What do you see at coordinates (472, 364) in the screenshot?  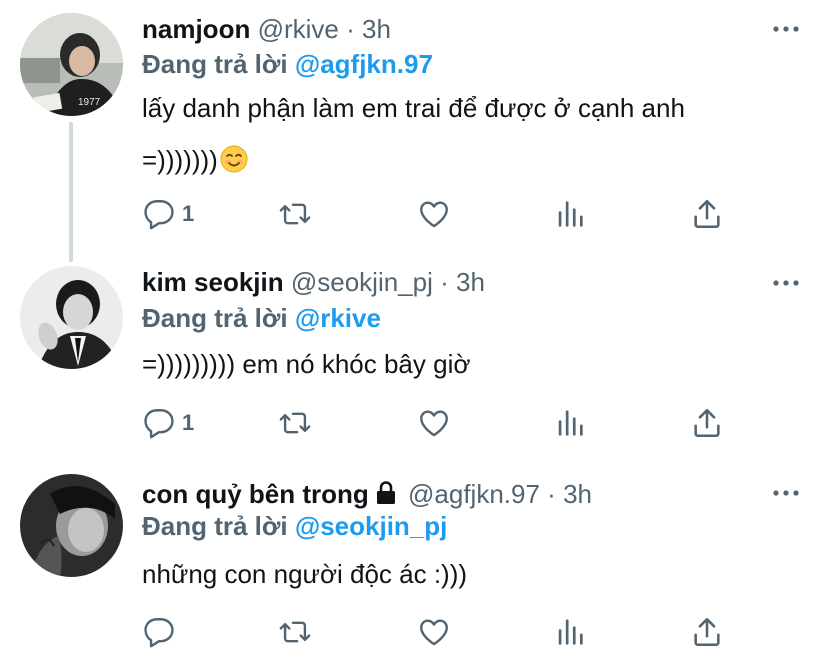 I see `tweet-text: =))))))))) em nó khóc bây giờ` at bounding box center [472, 364].